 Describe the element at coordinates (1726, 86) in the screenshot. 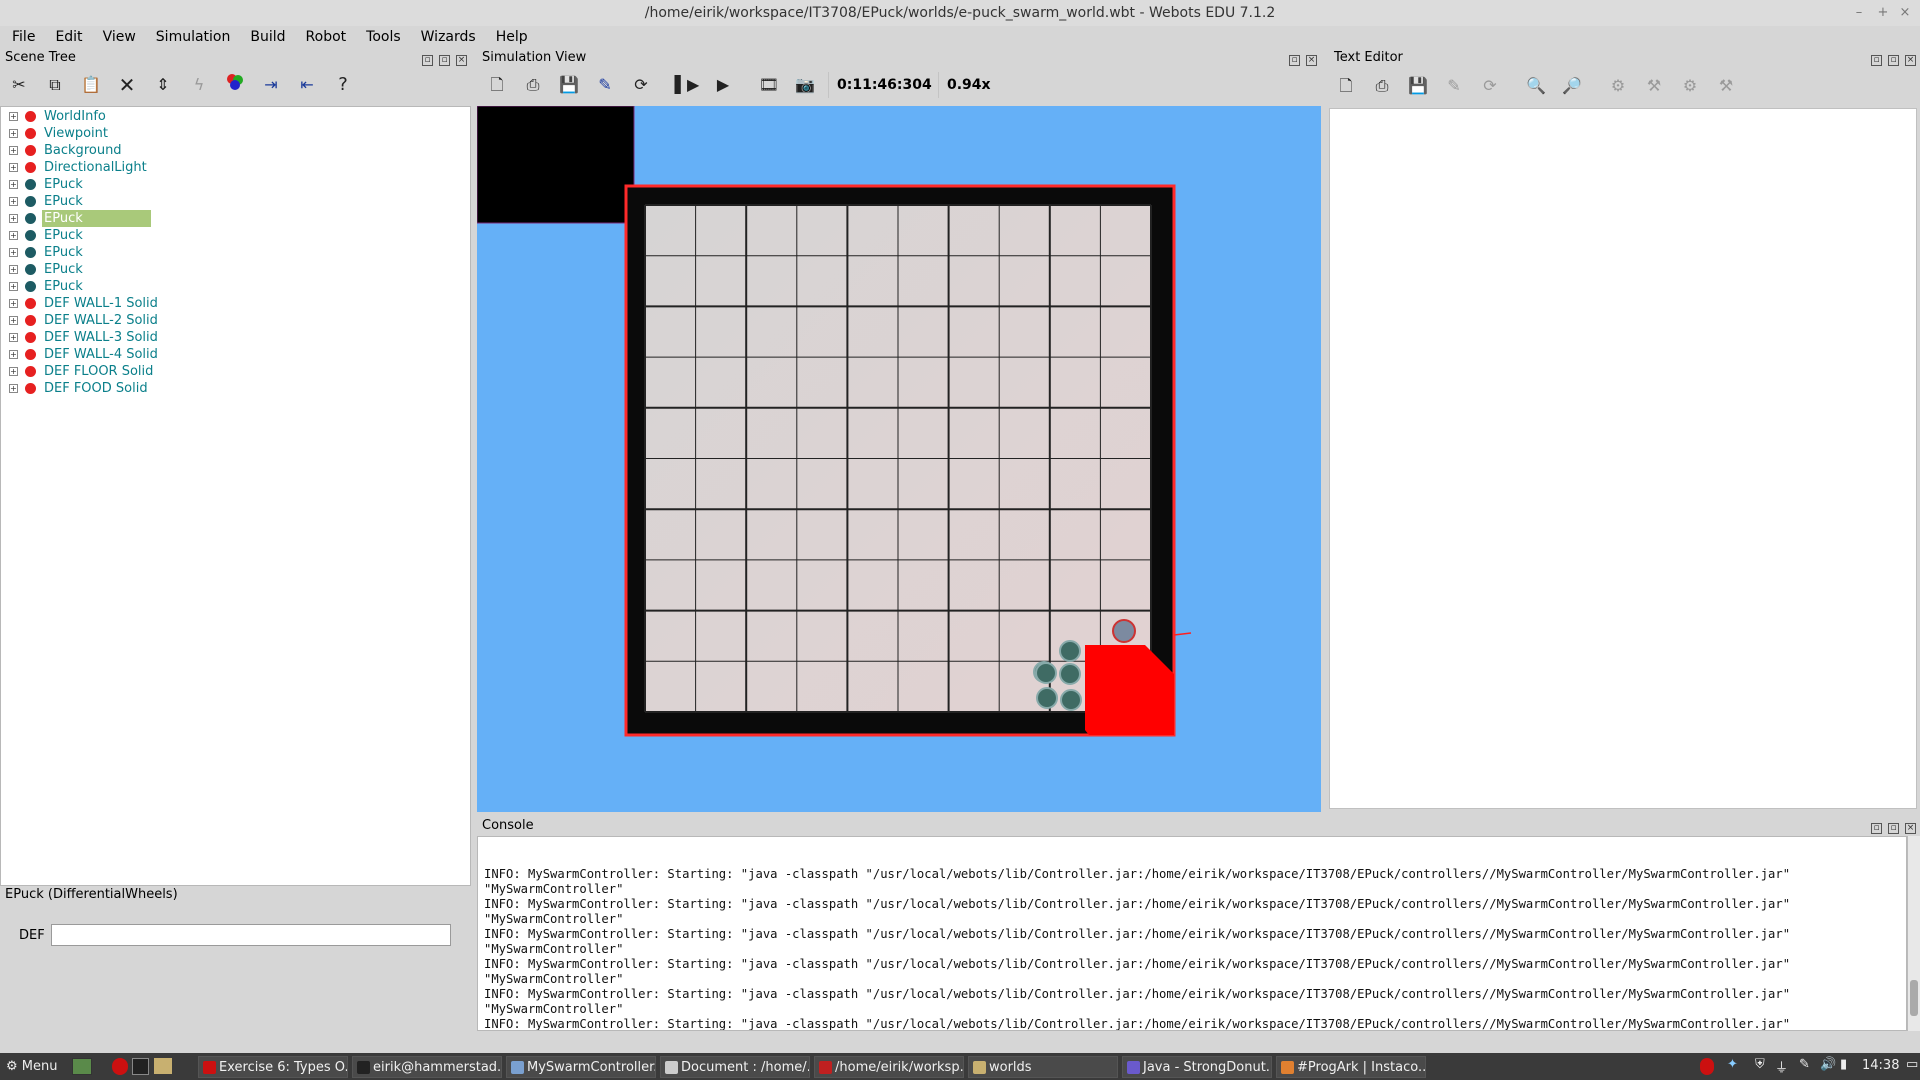

I see `broom-icon: ⚒` at that location.